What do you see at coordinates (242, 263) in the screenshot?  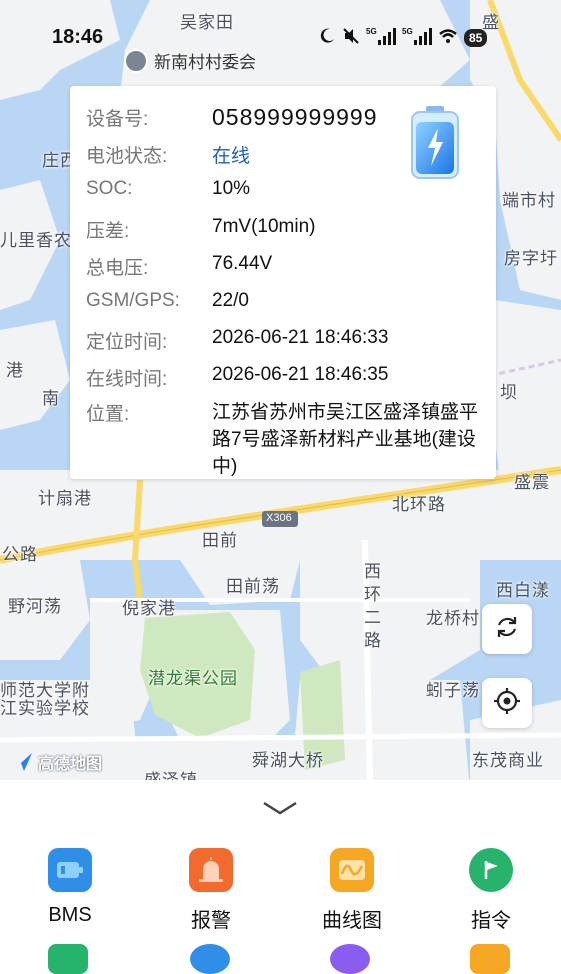 I see `total-voltage-value: 76.44V` at bounding box center [242, 263].